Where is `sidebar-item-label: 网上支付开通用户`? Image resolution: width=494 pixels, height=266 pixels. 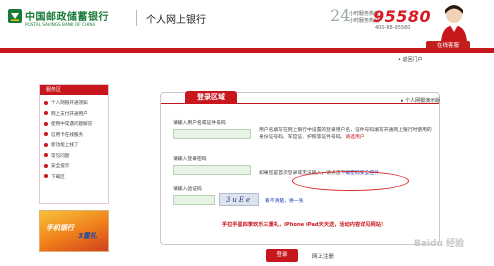
sidebar-item-label: 网上支付开通用户 is located at coordinates (69, 114).